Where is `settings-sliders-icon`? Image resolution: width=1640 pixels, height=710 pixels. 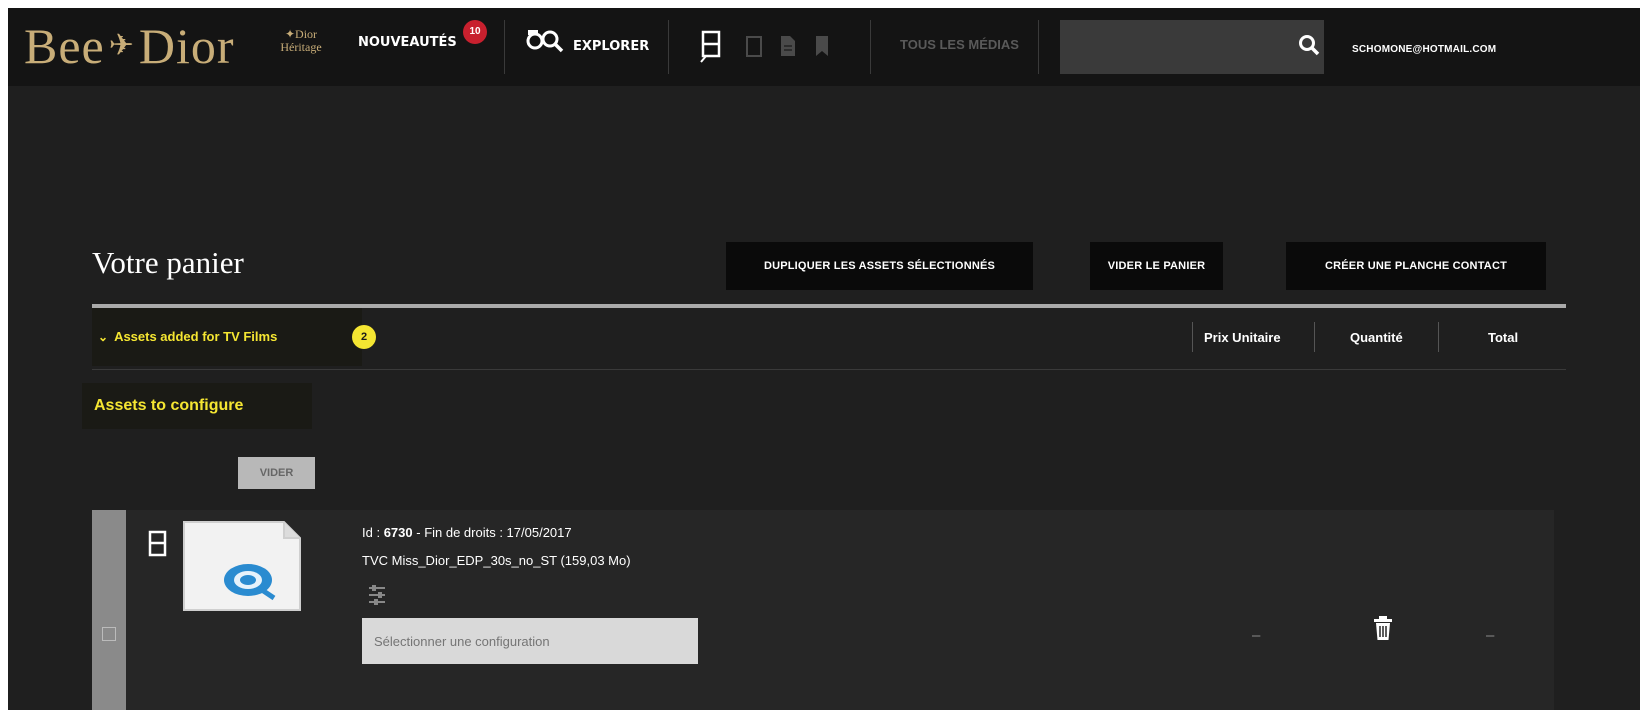
settings-sliders-icon is located at coordinates (377, 597).